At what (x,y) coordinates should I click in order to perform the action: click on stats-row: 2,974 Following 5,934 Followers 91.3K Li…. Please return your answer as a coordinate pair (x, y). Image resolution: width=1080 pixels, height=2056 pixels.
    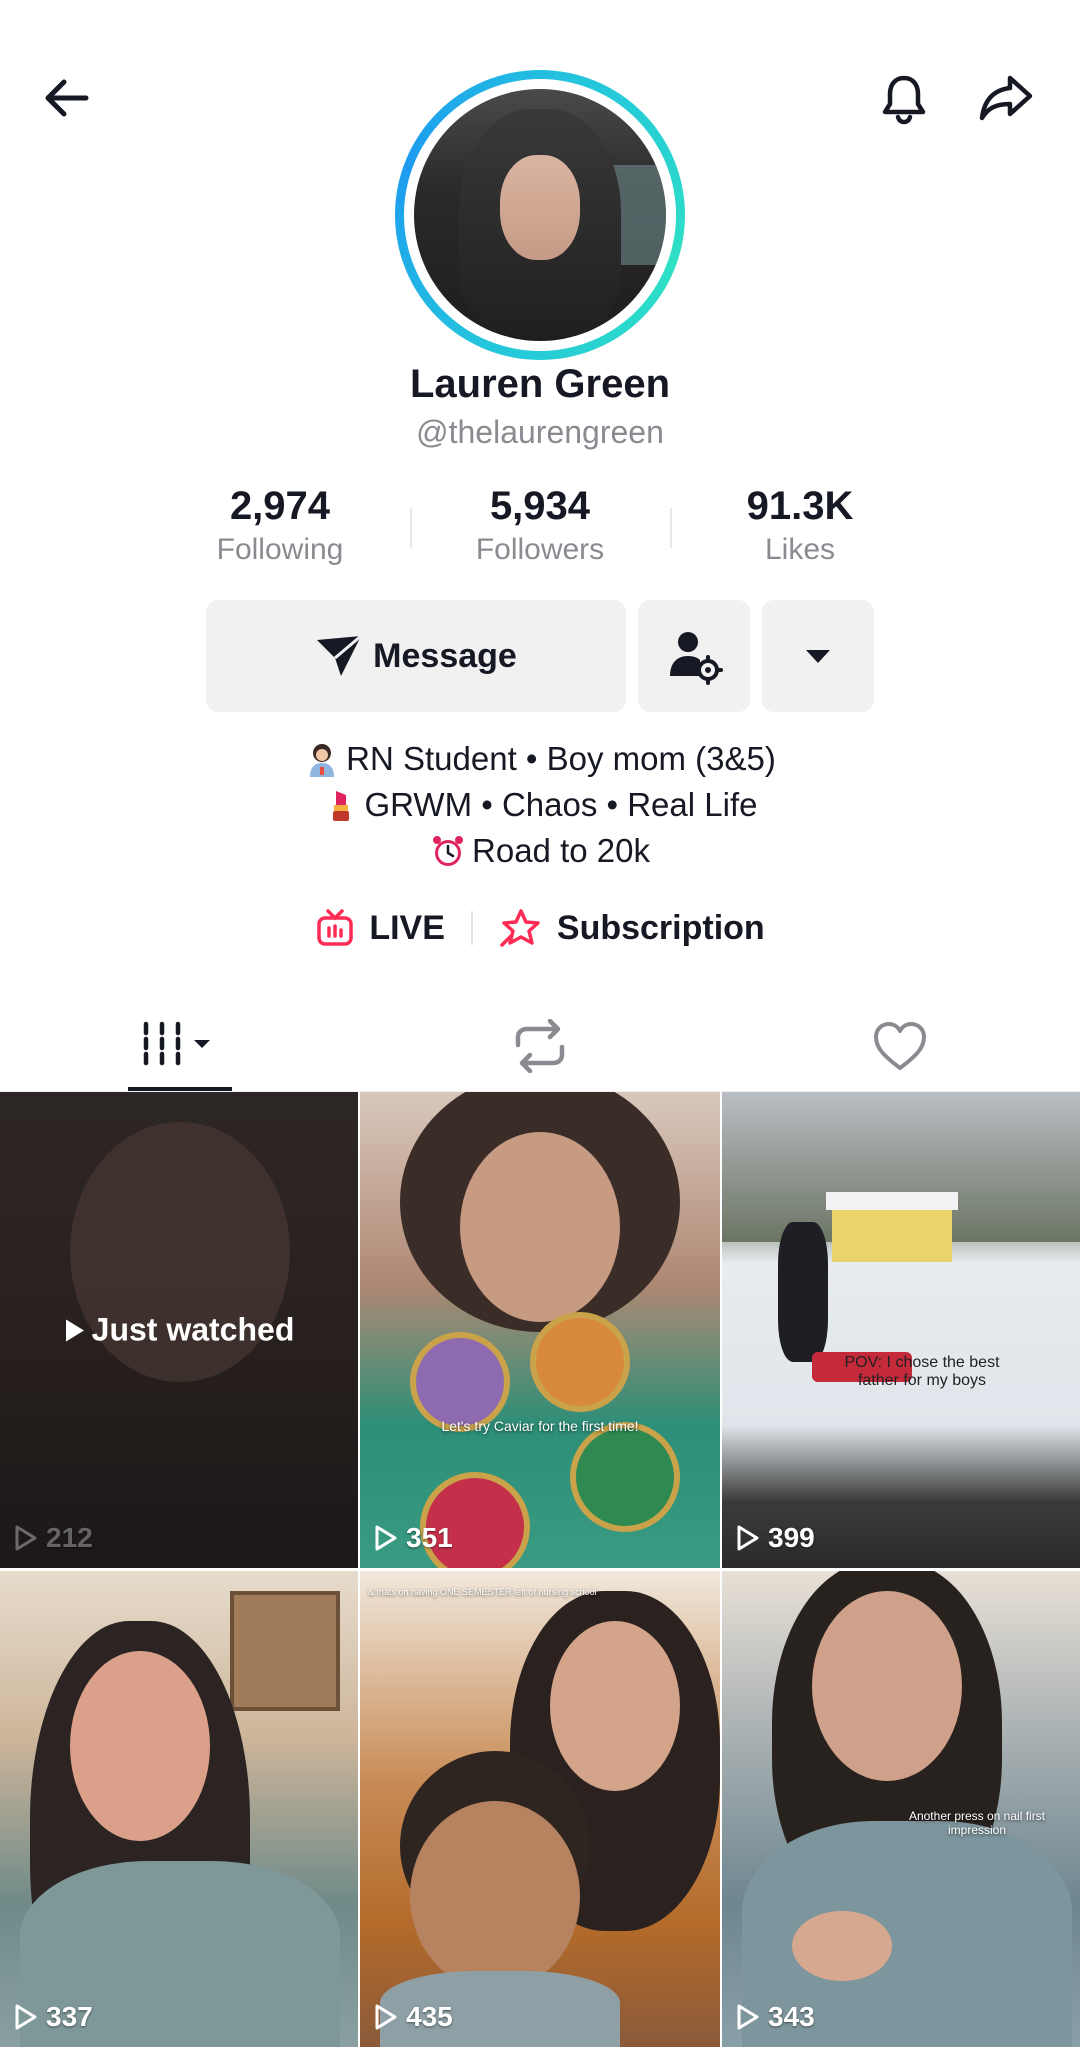
    Looking at the image, I should click on (540, 525).